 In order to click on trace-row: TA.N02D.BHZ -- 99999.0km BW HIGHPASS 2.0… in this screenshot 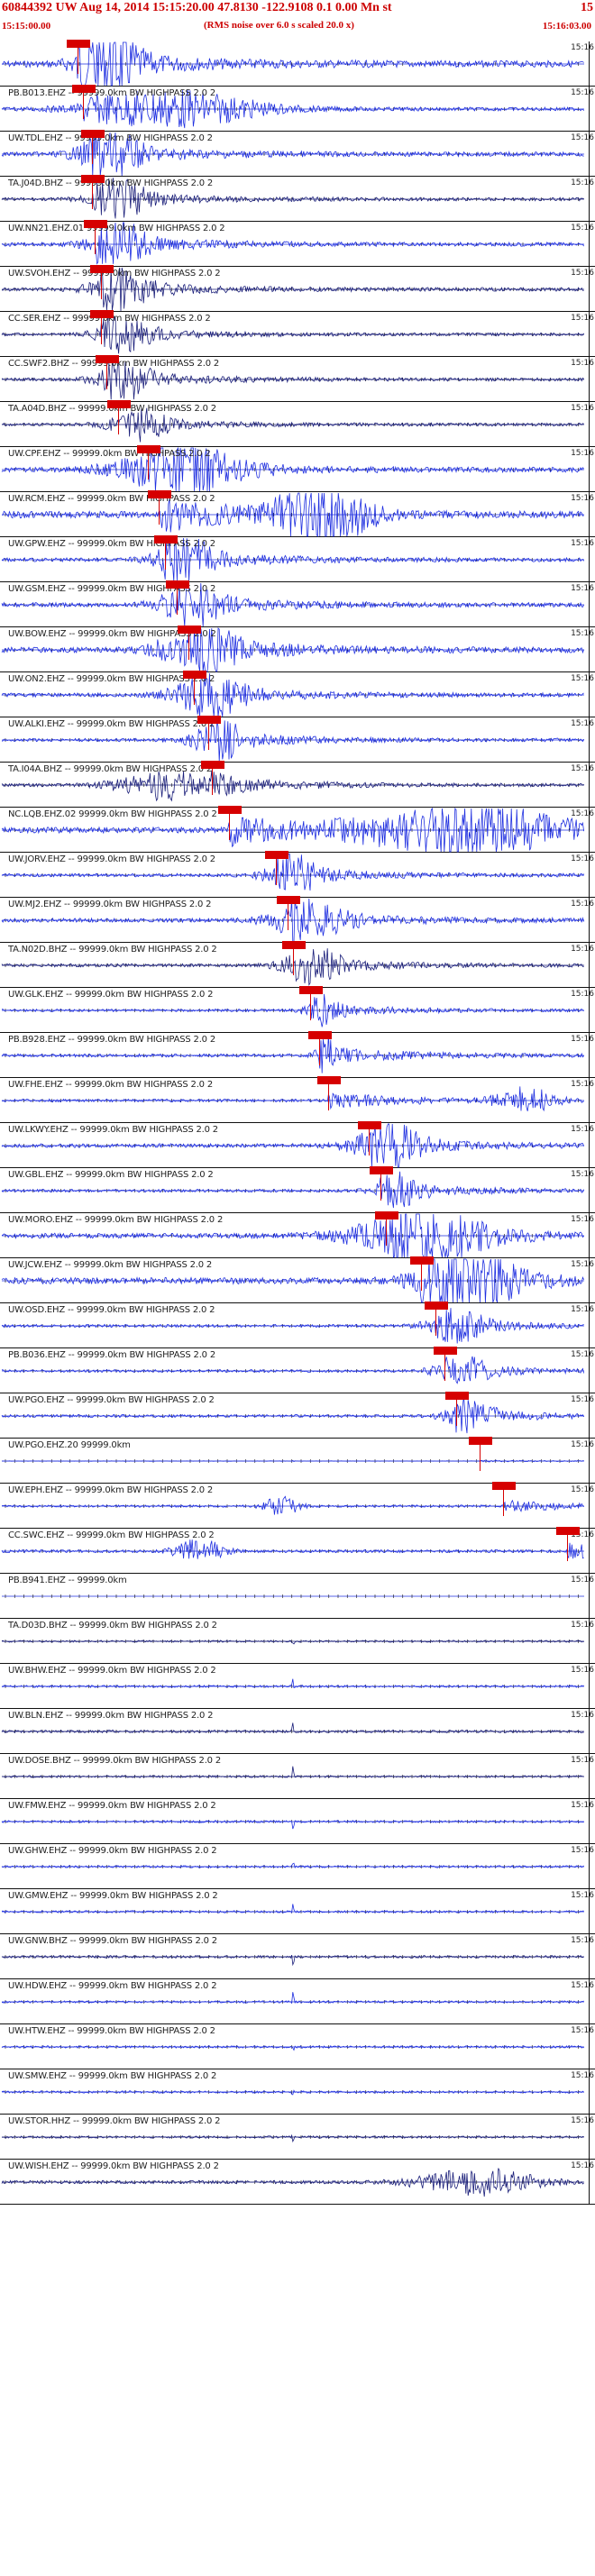, I will do `click(297, 964)`.